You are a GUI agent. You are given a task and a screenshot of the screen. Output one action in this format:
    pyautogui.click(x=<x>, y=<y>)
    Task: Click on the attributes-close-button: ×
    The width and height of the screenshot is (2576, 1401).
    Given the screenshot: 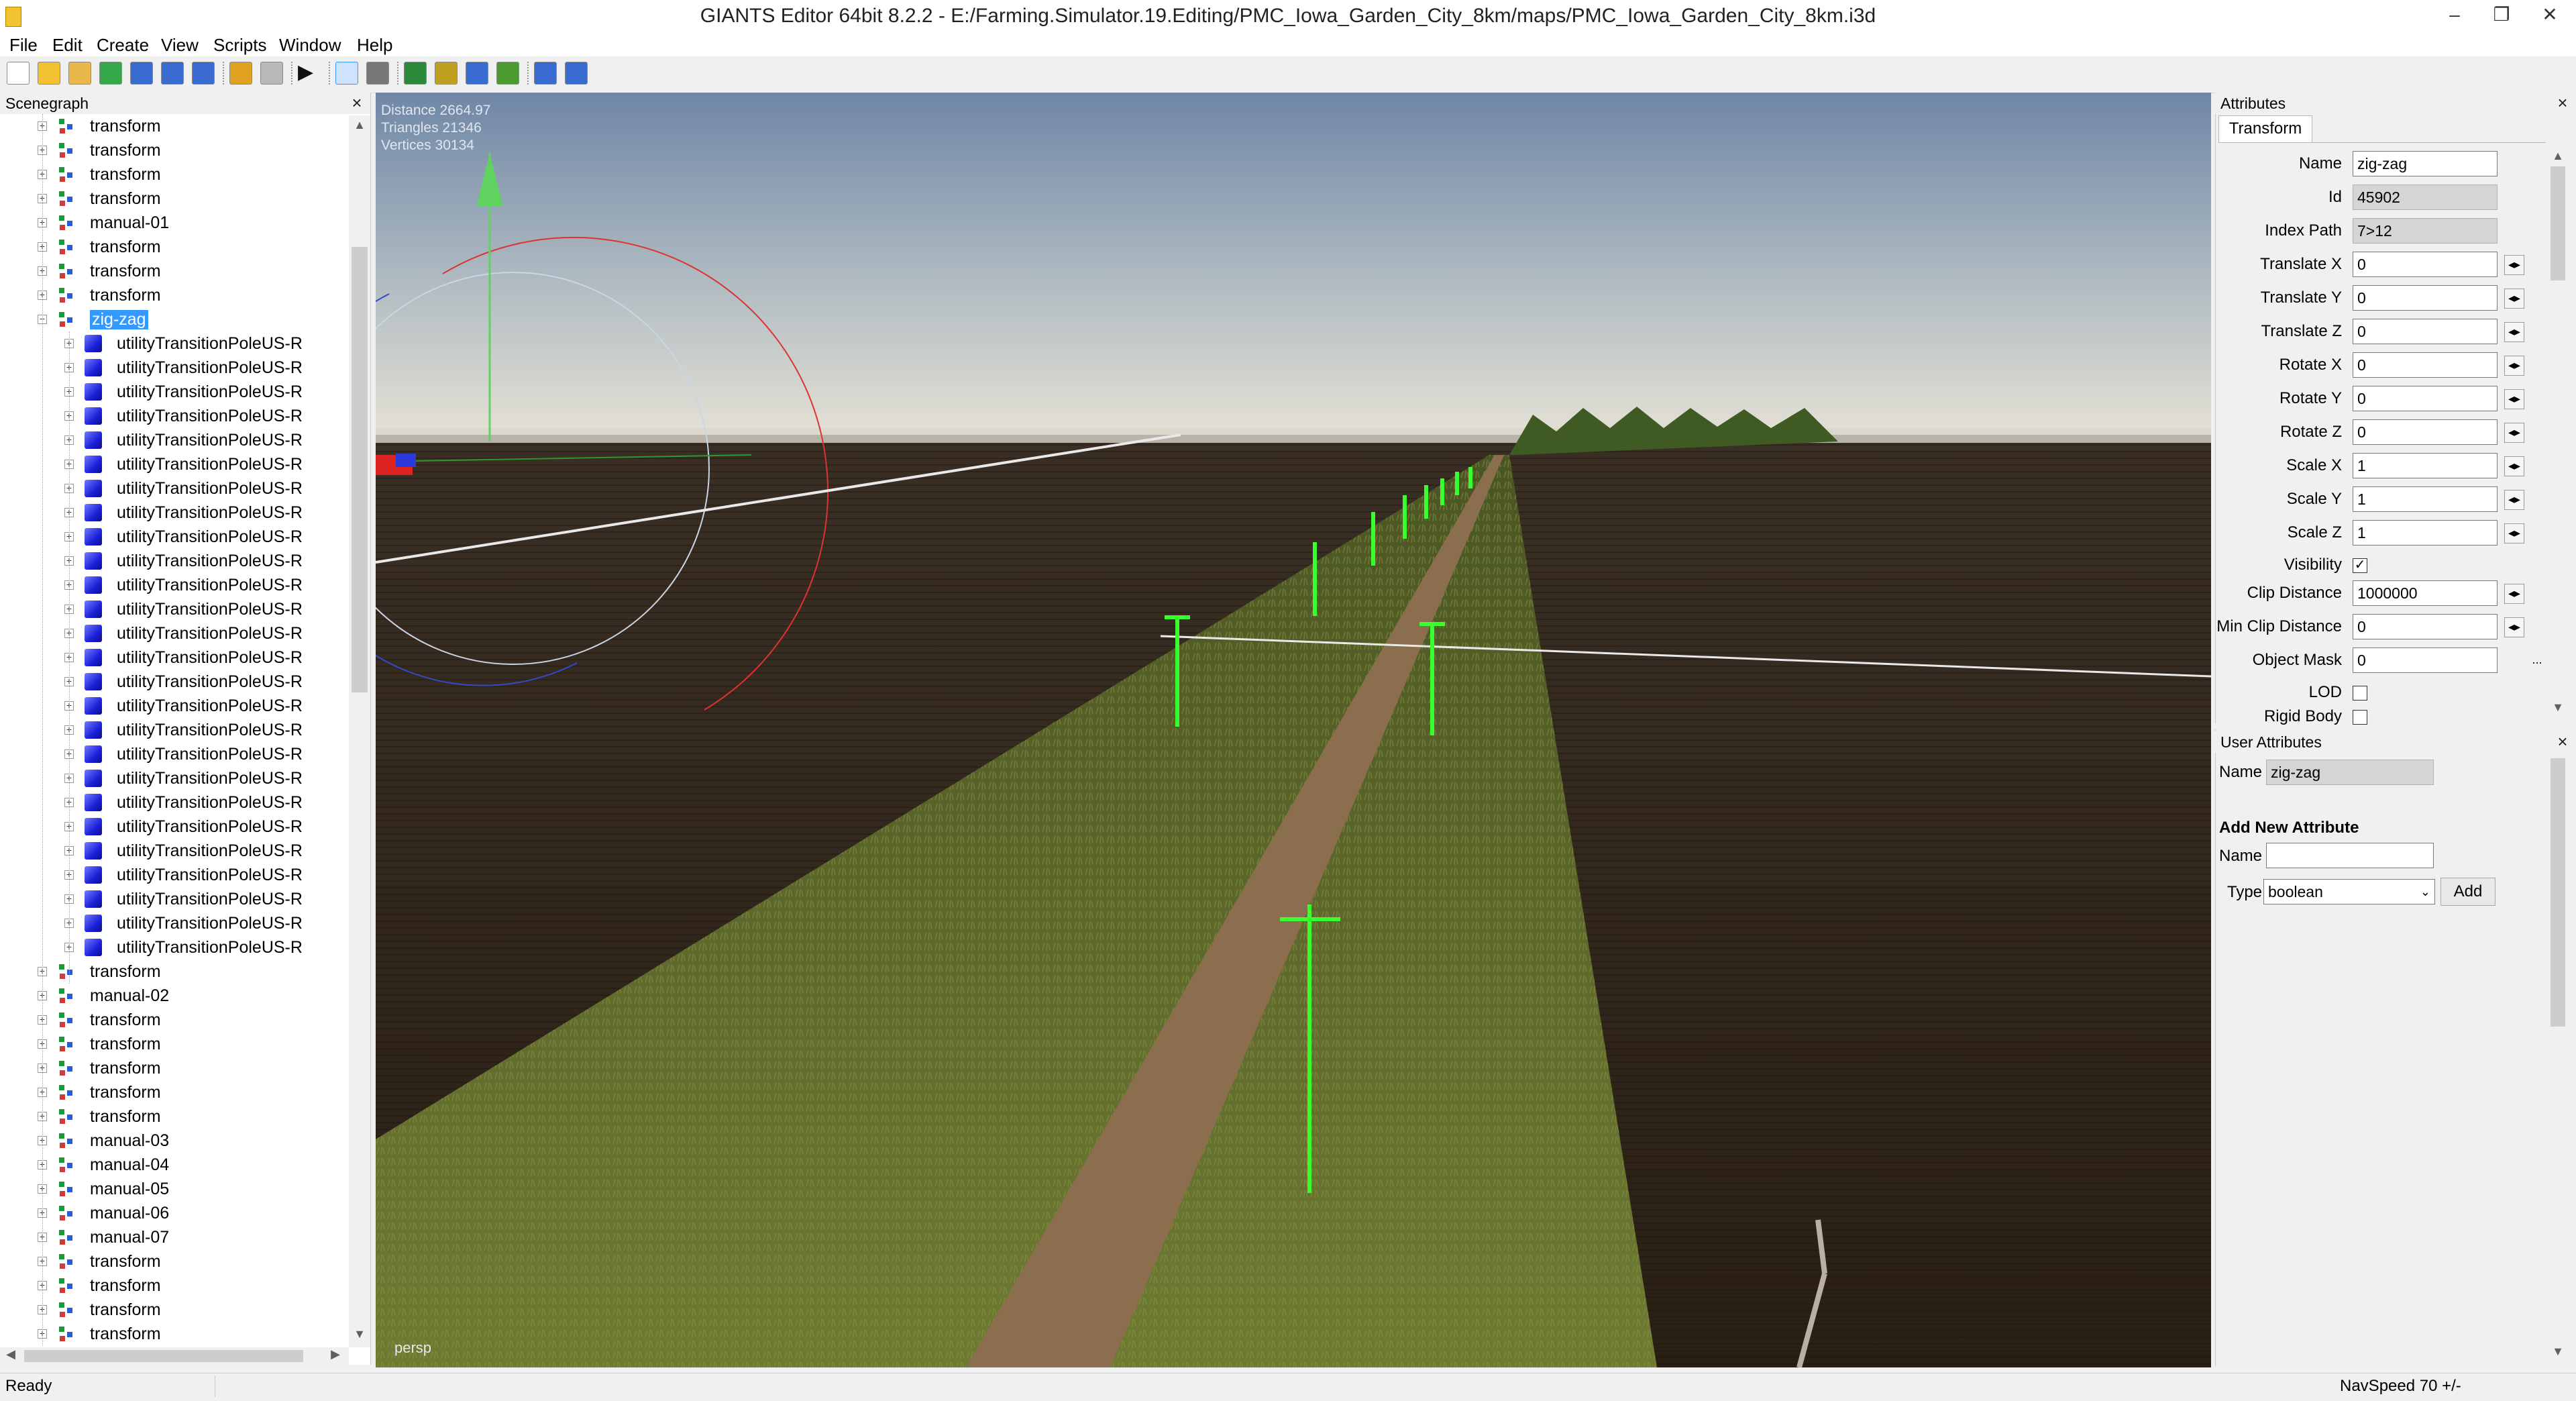 What is the action you would take?
    pyautogui.click(x=2562, y=103)
    